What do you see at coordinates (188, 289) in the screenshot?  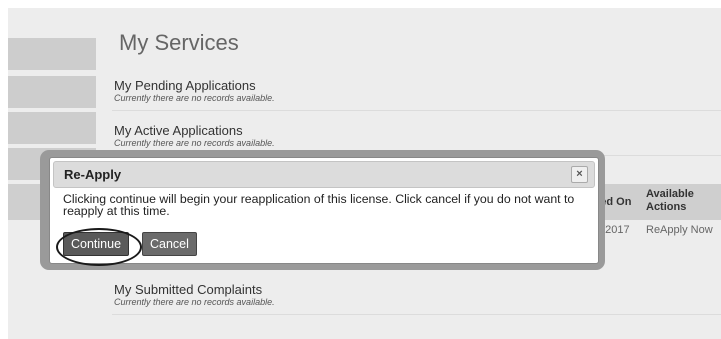 I see `section-heading: My Submitted Complaints` at bounding box center [188, 289].